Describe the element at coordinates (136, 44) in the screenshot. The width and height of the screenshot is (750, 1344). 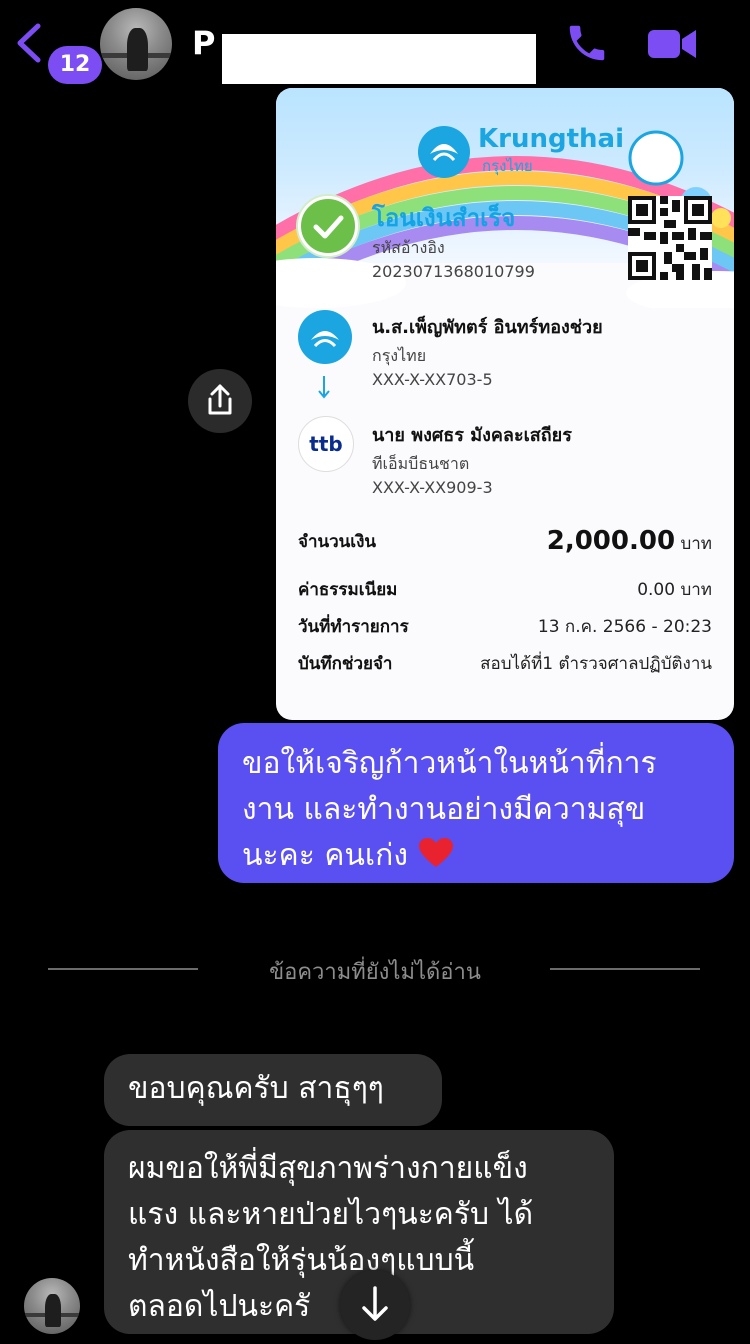
I see `contact-avatar` at that location.